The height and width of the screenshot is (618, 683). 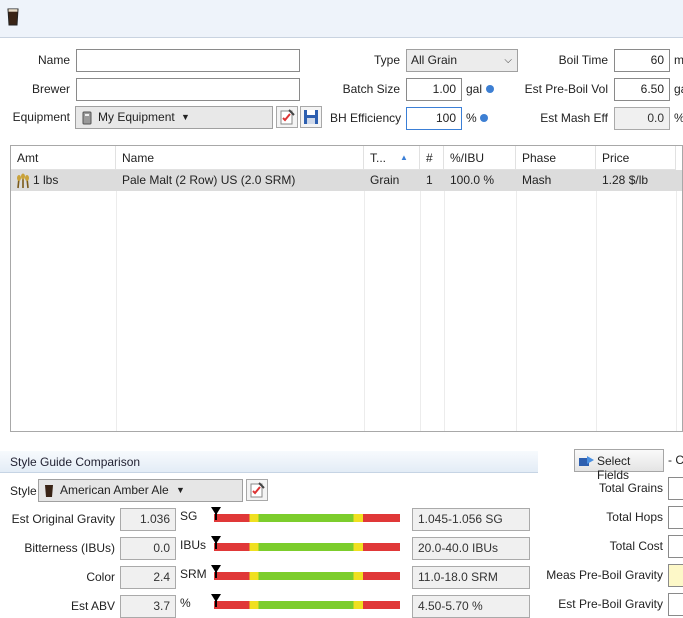 I want to click on brewer-label: Brewer, so click(x=50, y=89).